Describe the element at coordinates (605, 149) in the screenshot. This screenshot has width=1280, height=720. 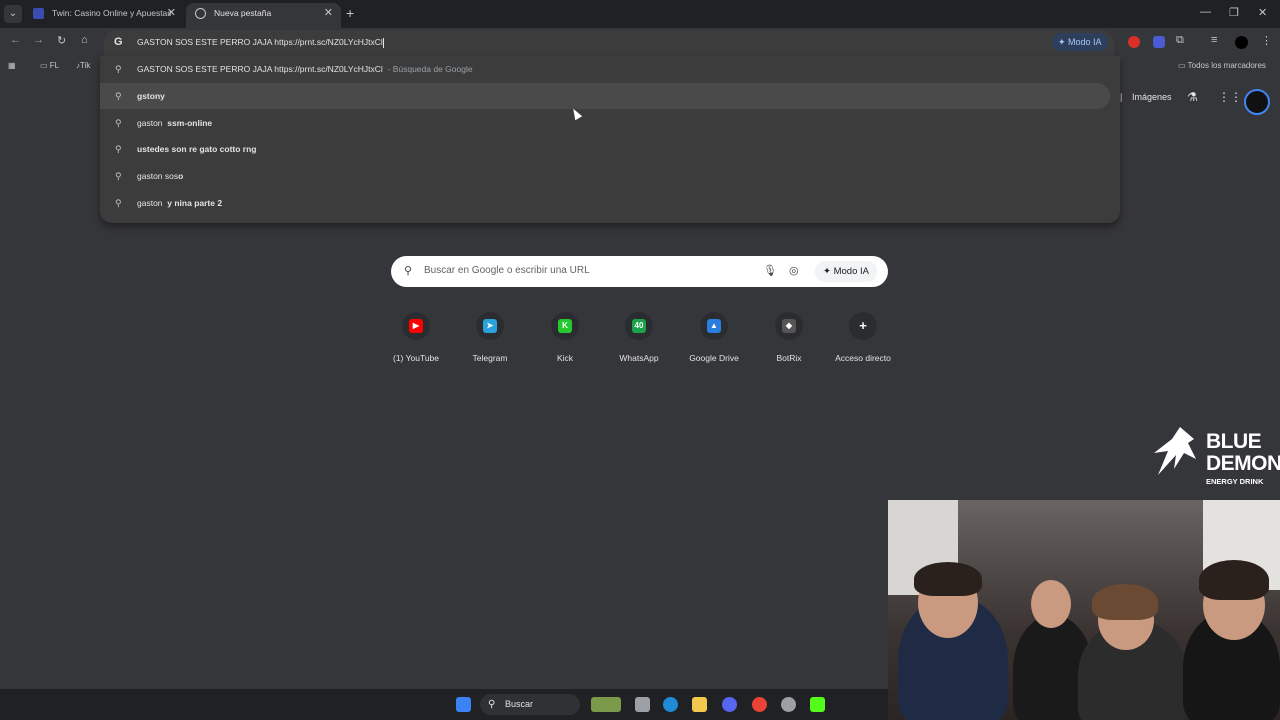
I see `suggestion-item: ⚲ ustedes son re gato cotto rng` at that location.